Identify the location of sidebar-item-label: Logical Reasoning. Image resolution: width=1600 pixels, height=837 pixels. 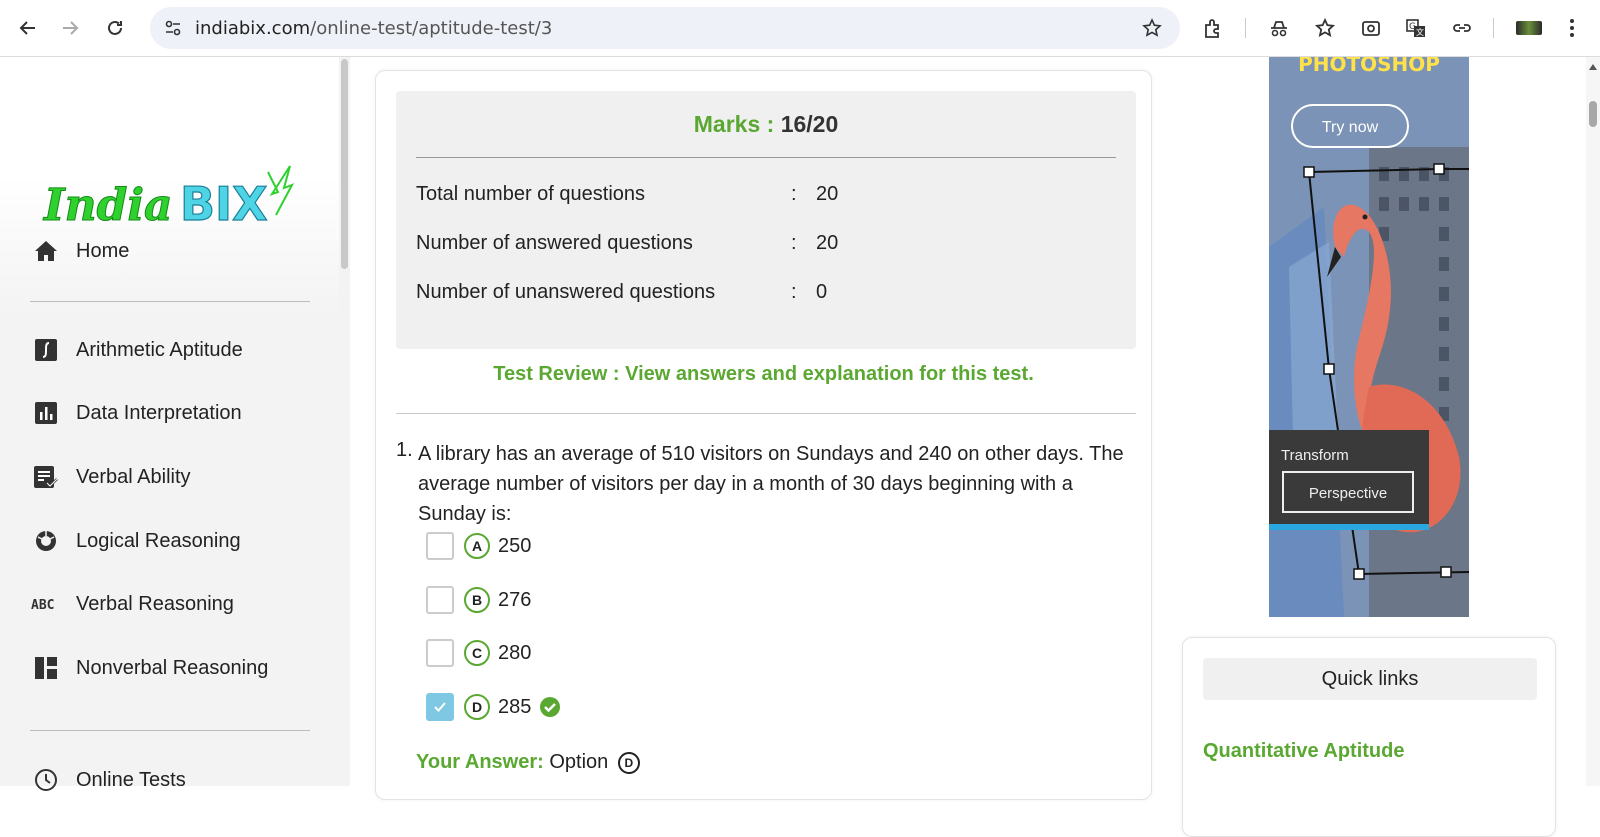
(158, 540).